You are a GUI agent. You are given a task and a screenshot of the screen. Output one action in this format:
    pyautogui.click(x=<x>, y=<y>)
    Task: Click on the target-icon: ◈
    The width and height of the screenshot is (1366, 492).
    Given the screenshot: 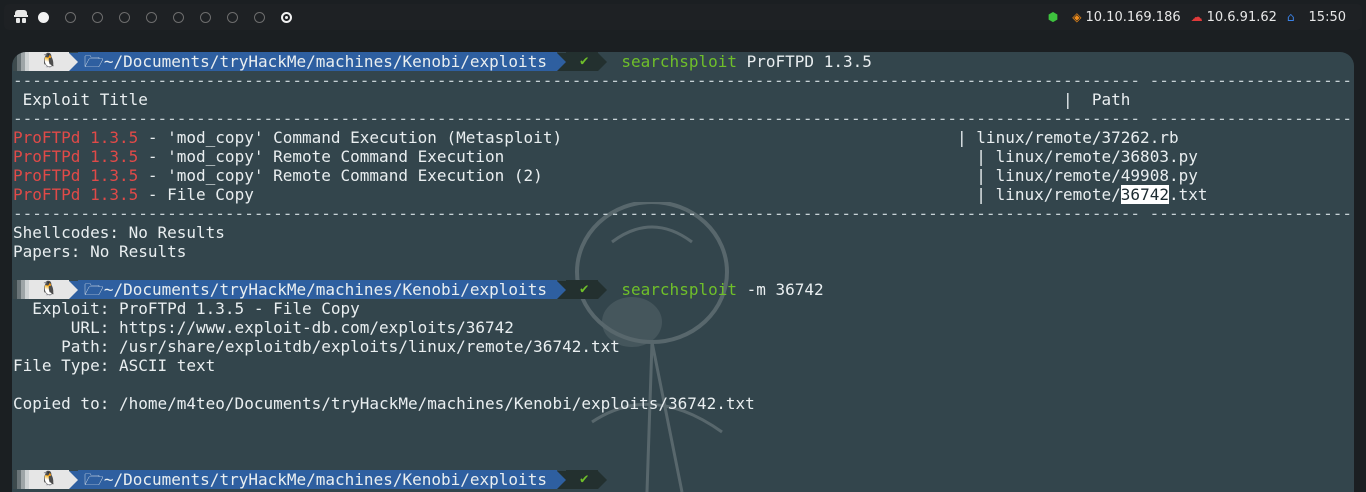 What is the action you would take?
    pyautogui.click(x=1077, y=17)
    